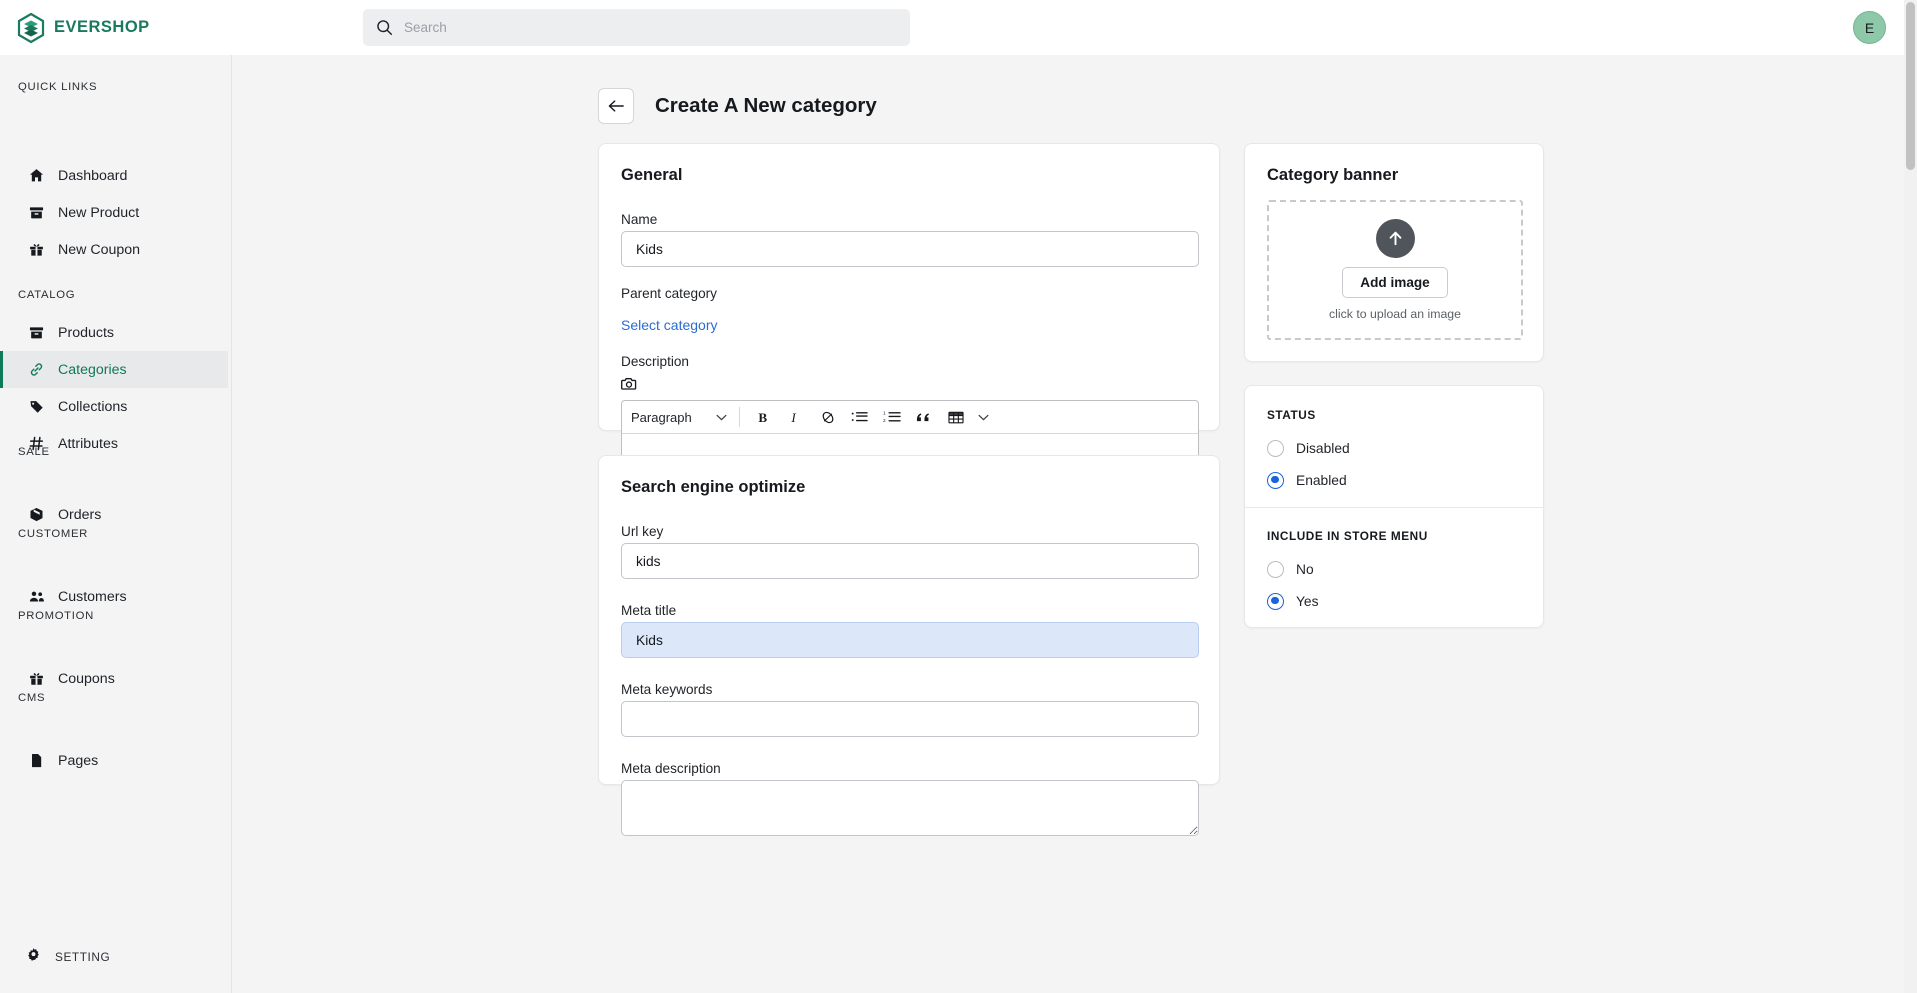 Image resolution: width=1917 pixels, height=993 pixels. I want to click on brand-name: EVERSHOP, so click(102, 27).